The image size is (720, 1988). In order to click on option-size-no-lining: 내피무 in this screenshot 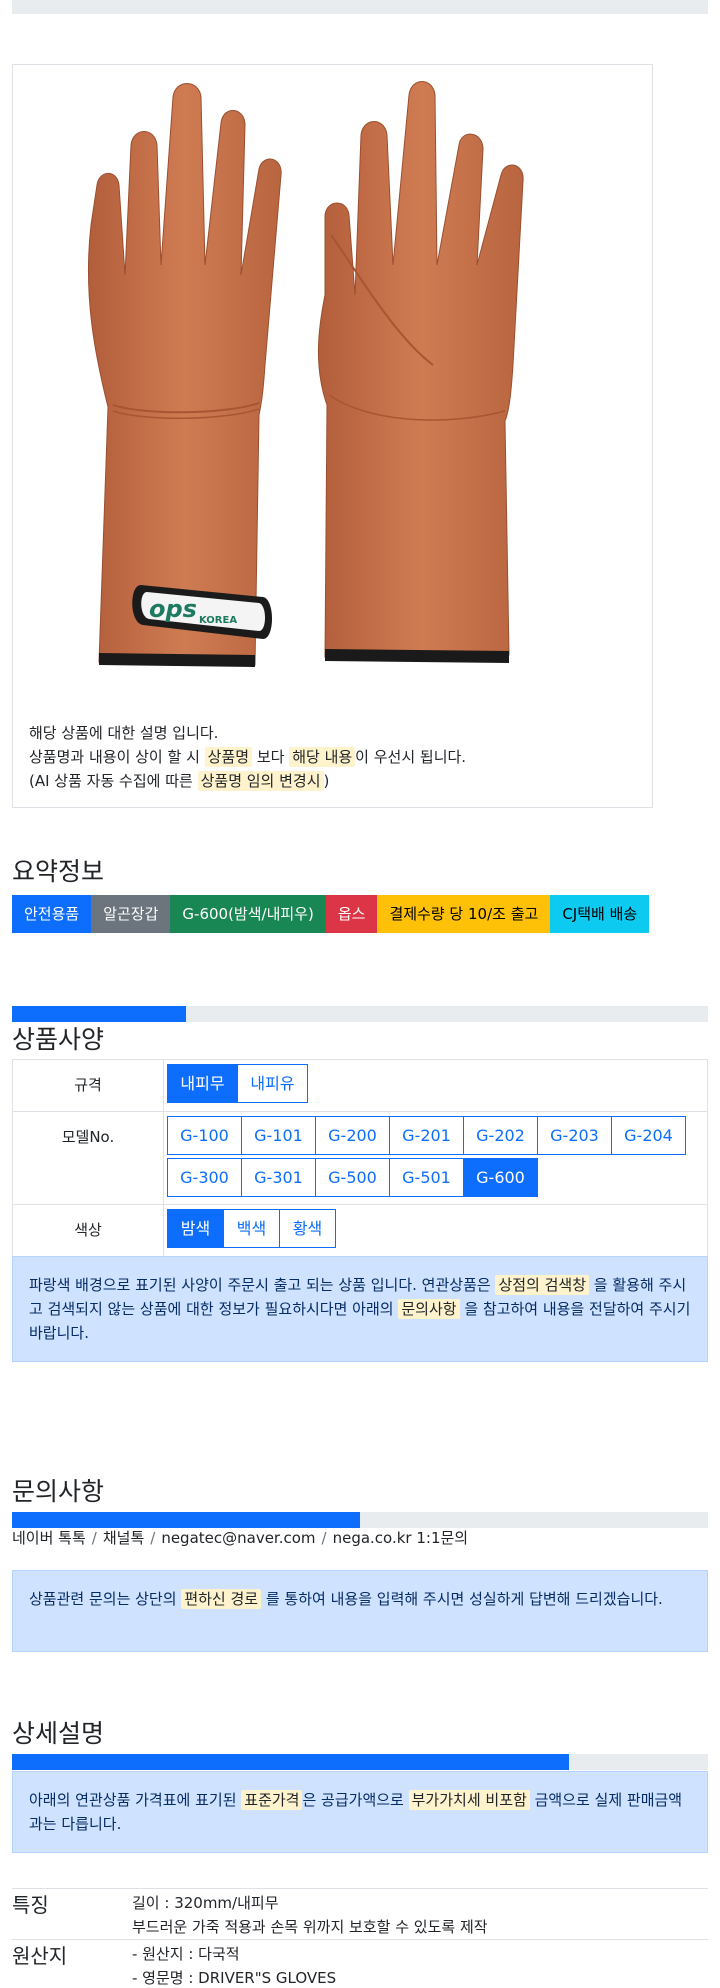, I will do `click(202, 1083)`.